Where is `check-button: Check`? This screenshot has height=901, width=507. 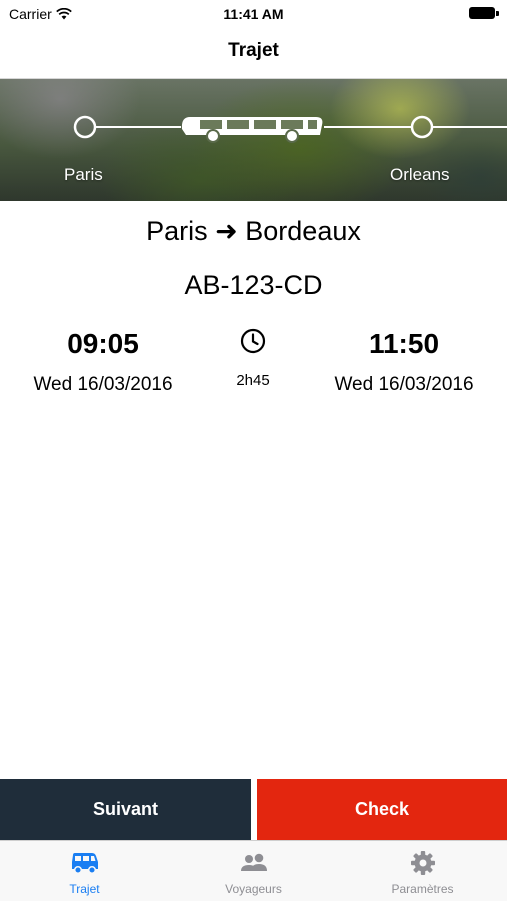 check-button: Check is located at coordinates (382, 809).